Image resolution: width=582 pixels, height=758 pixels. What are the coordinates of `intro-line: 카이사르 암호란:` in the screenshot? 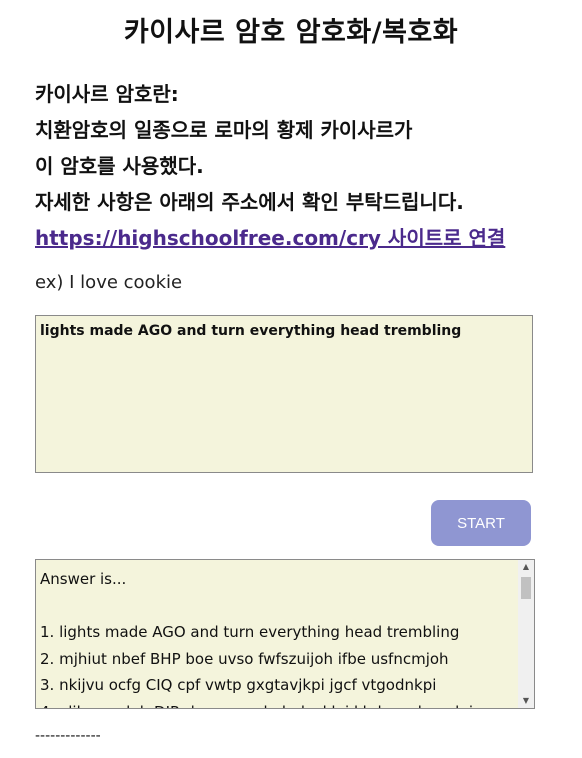 It's located at (107, 94).